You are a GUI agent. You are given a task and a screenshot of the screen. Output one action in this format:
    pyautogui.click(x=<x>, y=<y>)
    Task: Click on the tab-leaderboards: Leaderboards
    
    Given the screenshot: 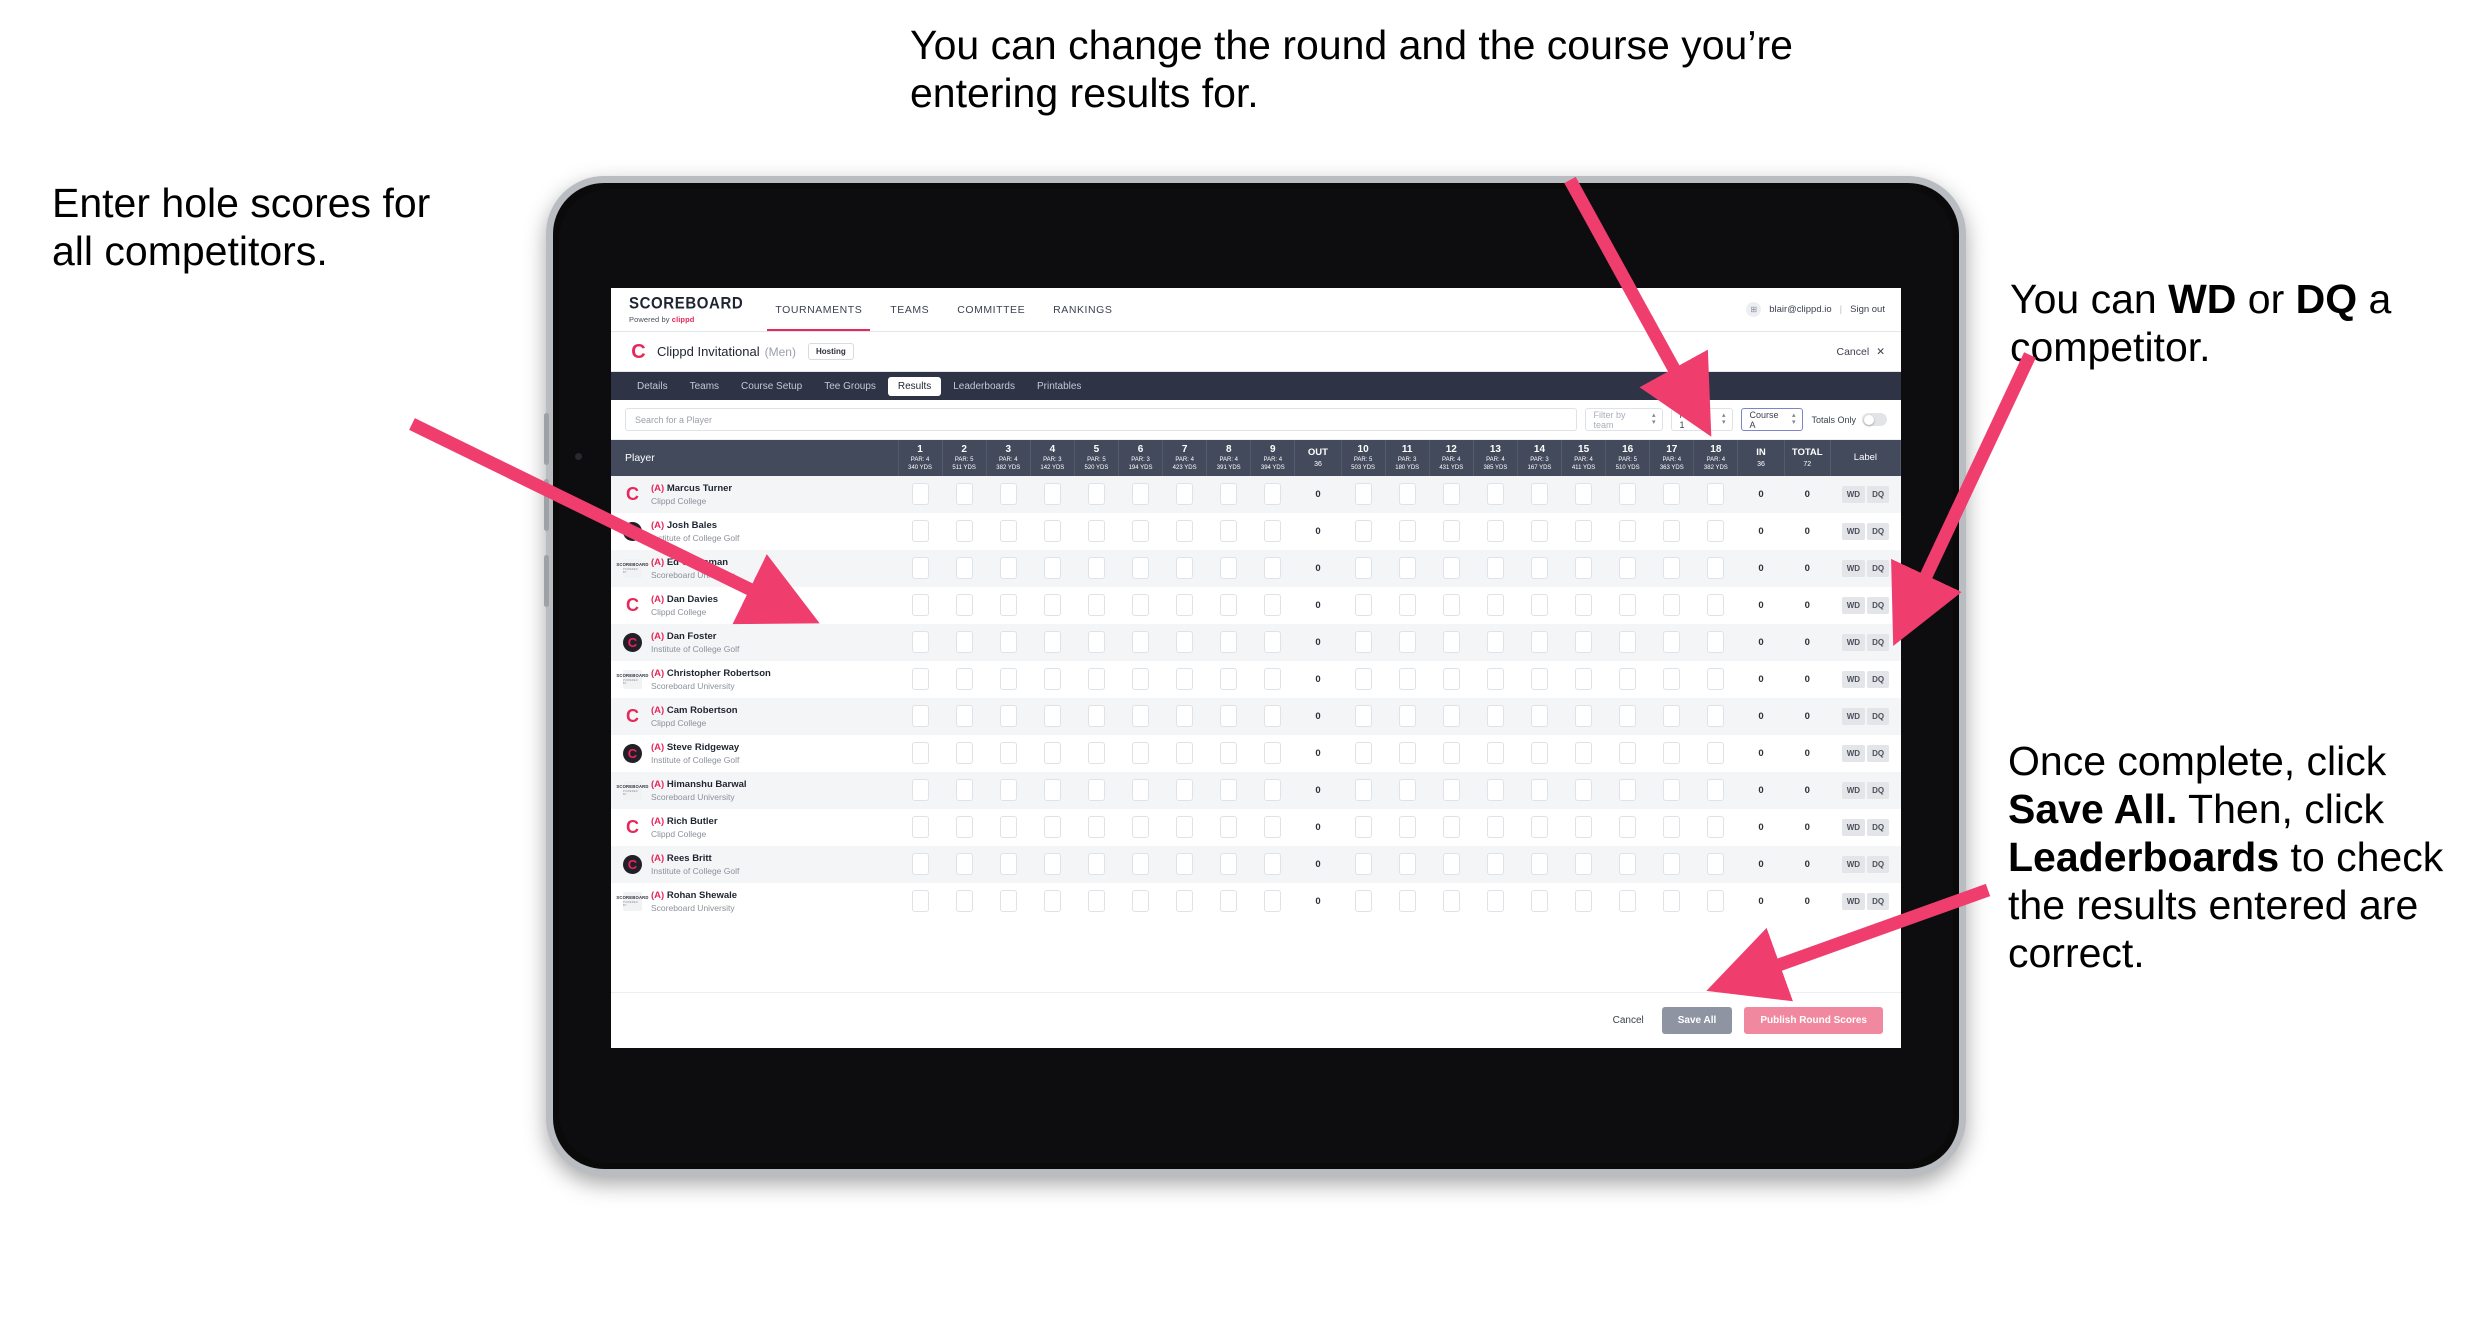 What is the action you would take?
    pyautogui.click(x=984, y=386)
    